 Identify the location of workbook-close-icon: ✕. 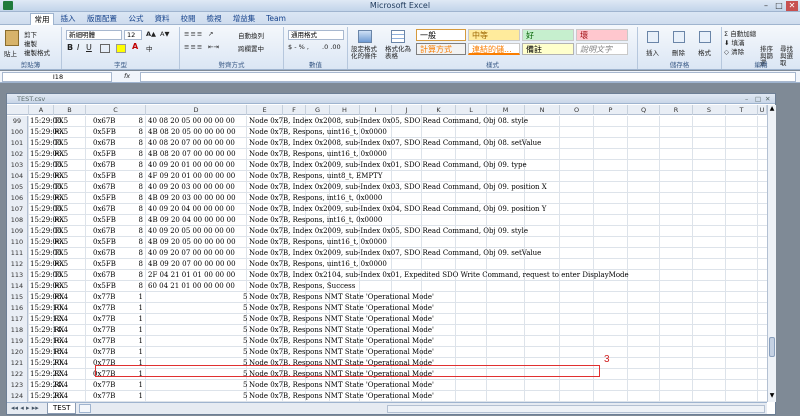
(767, 99).